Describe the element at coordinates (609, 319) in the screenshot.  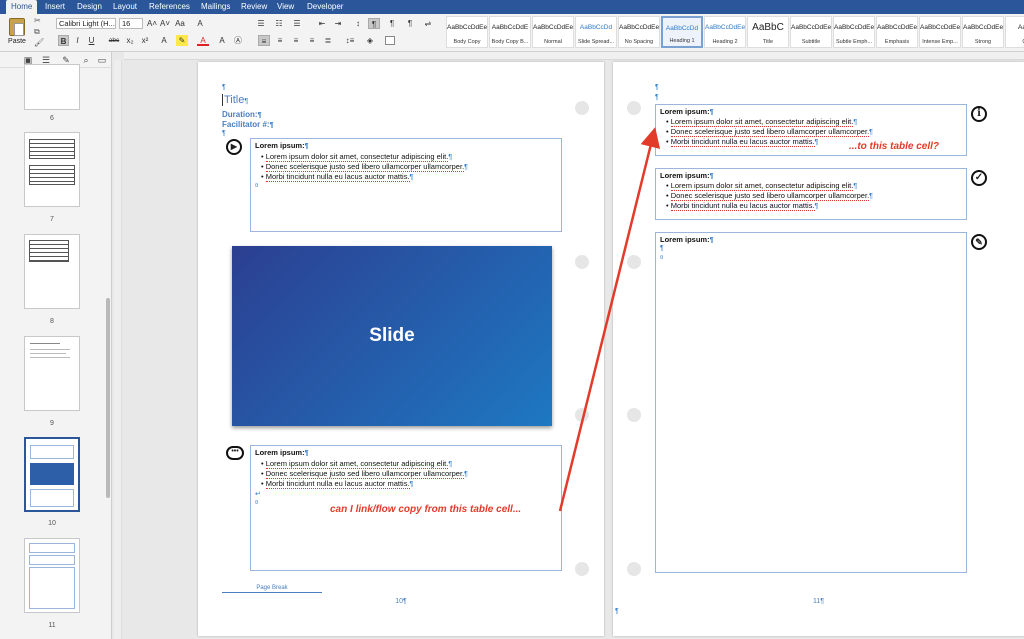
I see `annotation-arrow` at that location.